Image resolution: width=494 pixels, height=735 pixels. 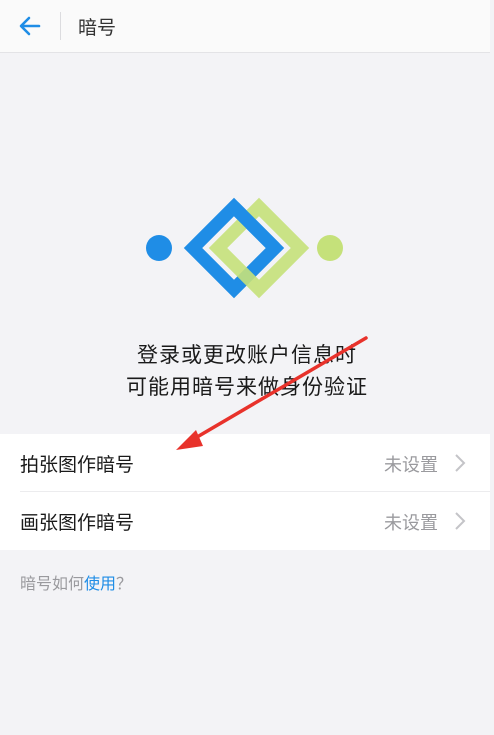 What do you see at coordinates (247, 355) in the screenshot?
I see `intro-line-1: 登录或更改账户信息时` at bounding box center [247, 355].